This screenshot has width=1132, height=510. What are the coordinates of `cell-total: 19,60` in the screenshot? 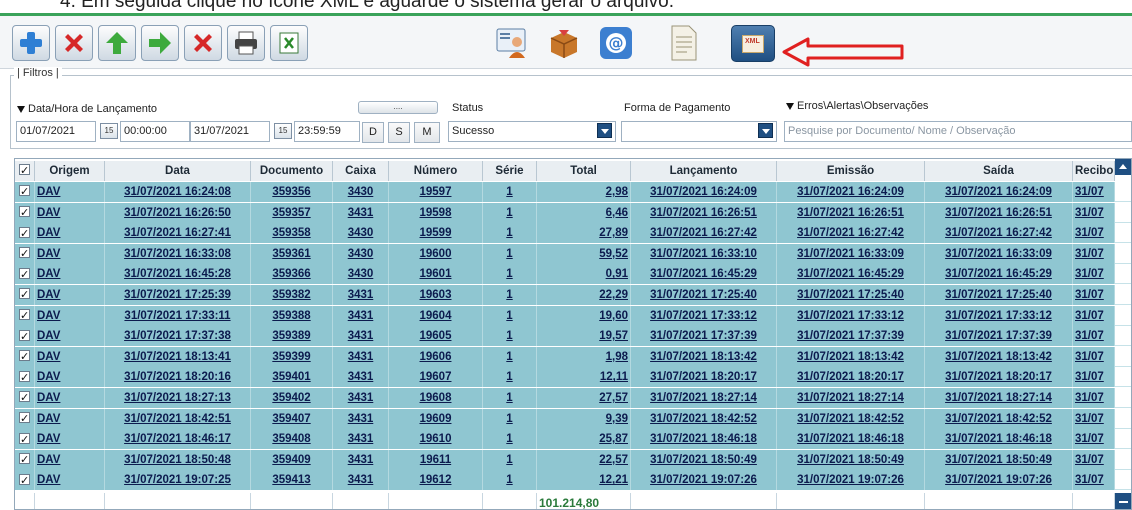 It's located at (584, 315).